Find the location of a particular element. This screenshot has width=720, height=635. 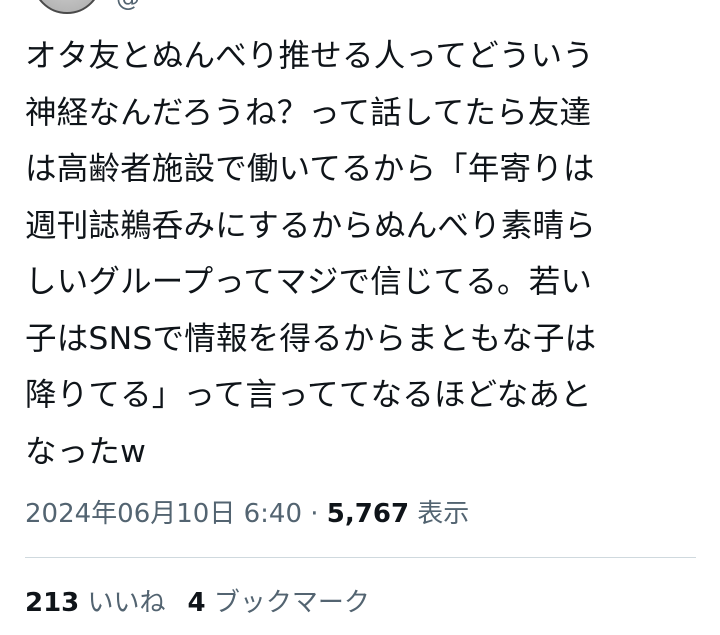

tweet-text-line: 週刊誌鵜呑みにするからぬんべり素晴ら is located at coordinates (310, 225).